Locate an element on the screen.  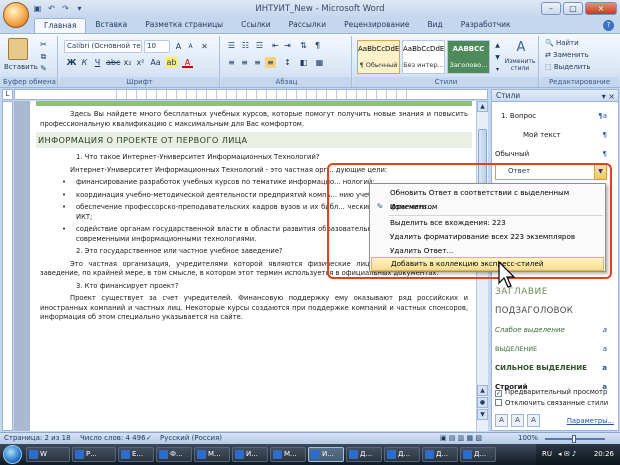
style-item-subtle-emphasis: Слабое выделение a is located at coordinates (551, 330).